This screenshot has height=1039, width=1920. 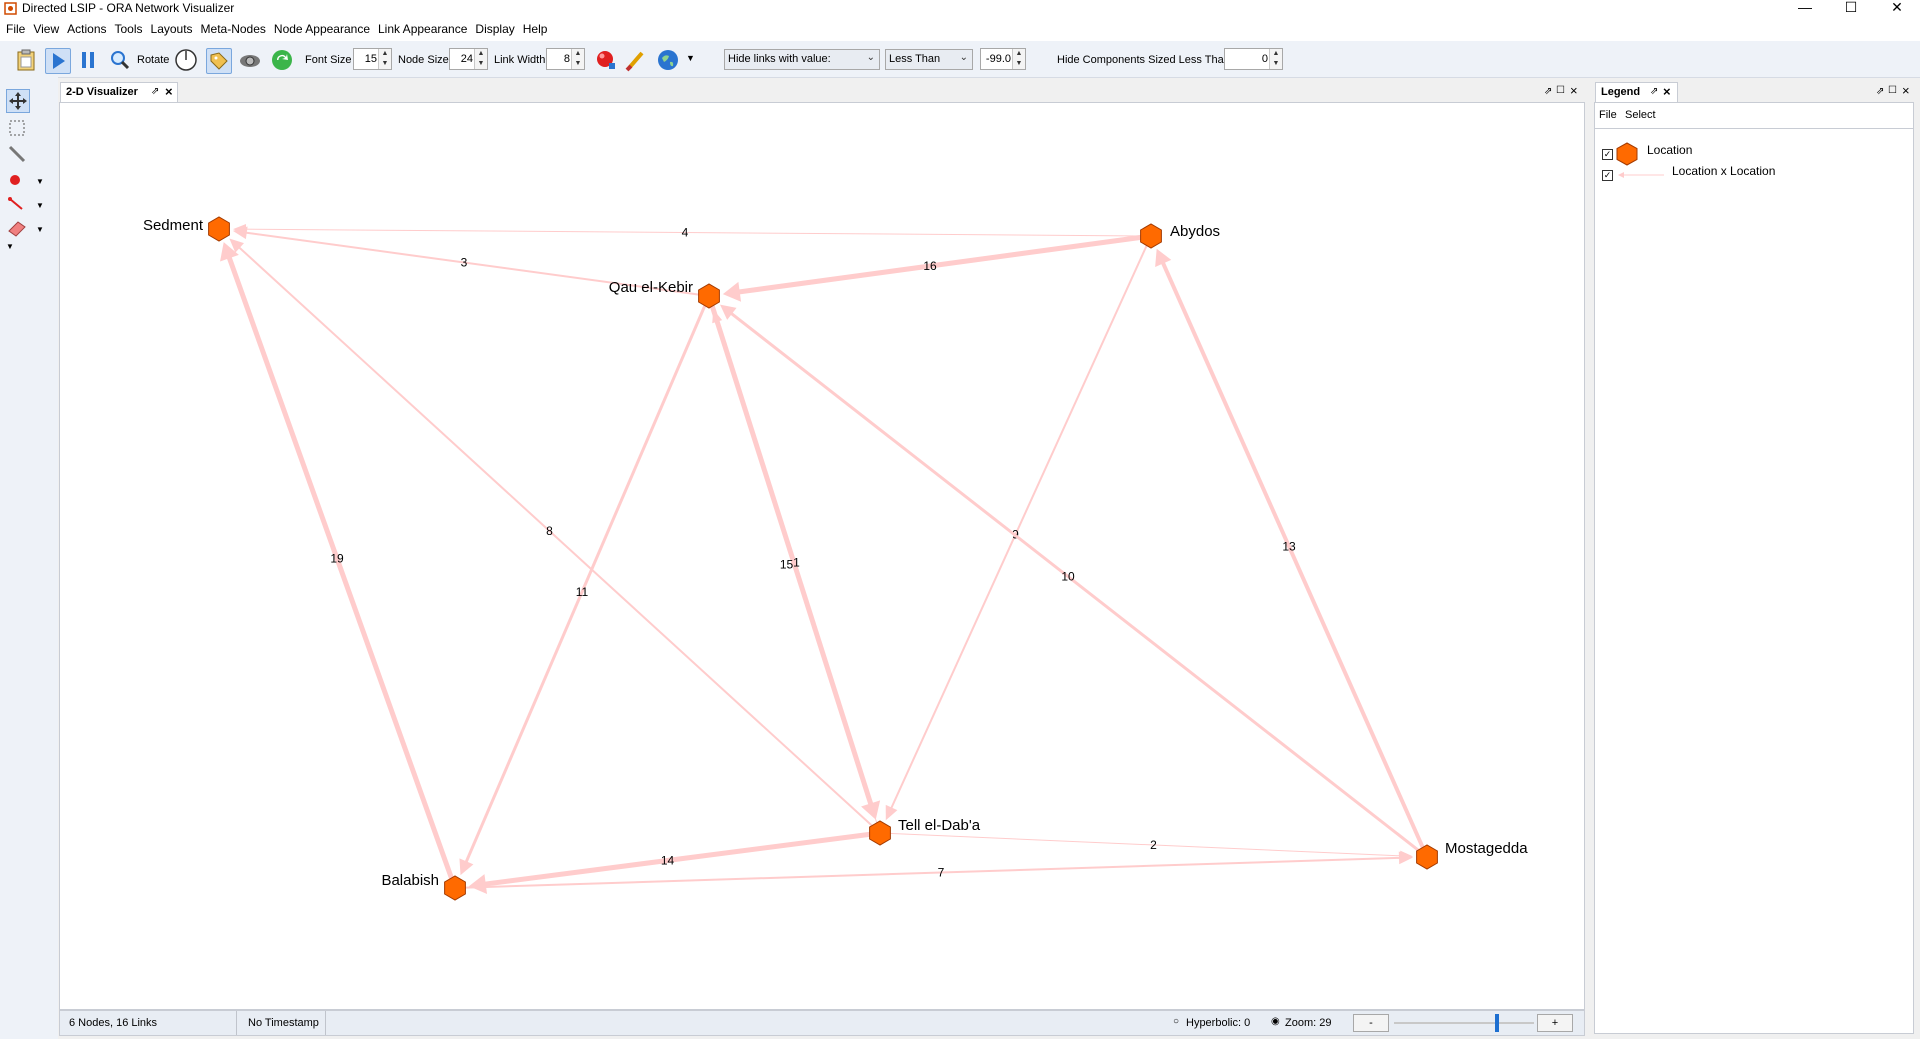 I want to click on menu-actions: Actions, so click(x=86, y=29).